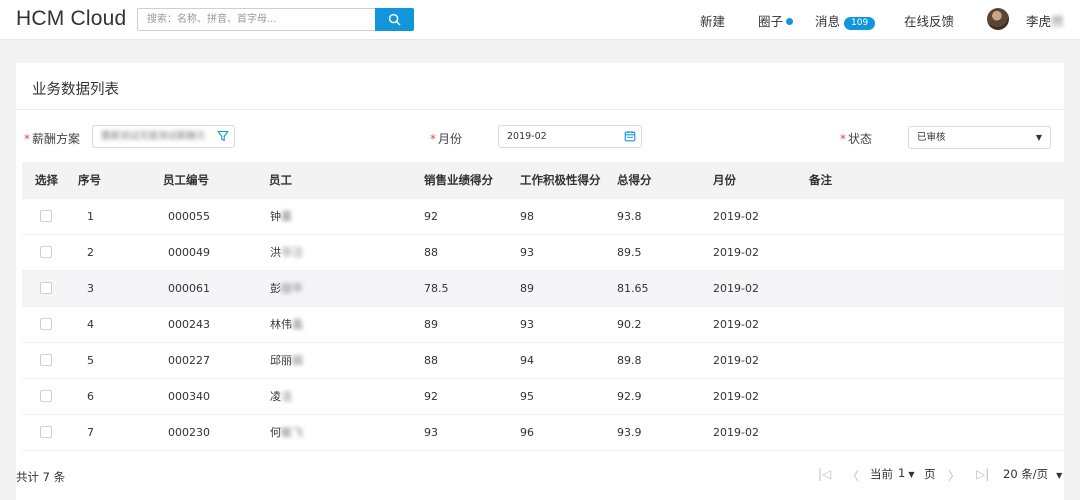 The height and width of the screenshot is (500, 1080). What do you see at coordinates (189, 216) in the screenshot?
I see `cell-emp-no: 000055` at bounding box center [189, 216].